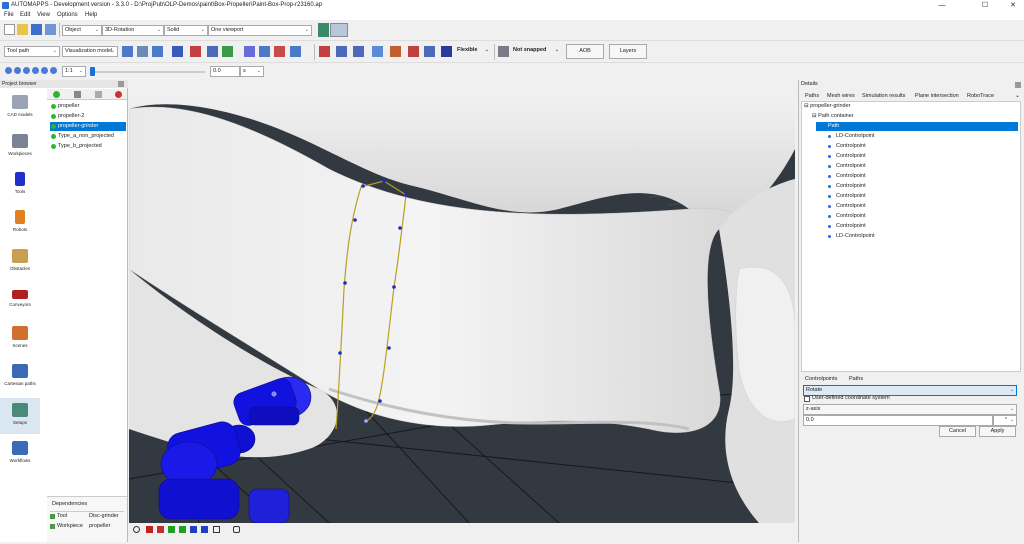  I want to click on maximize-button: ☐, so click(985, 5).